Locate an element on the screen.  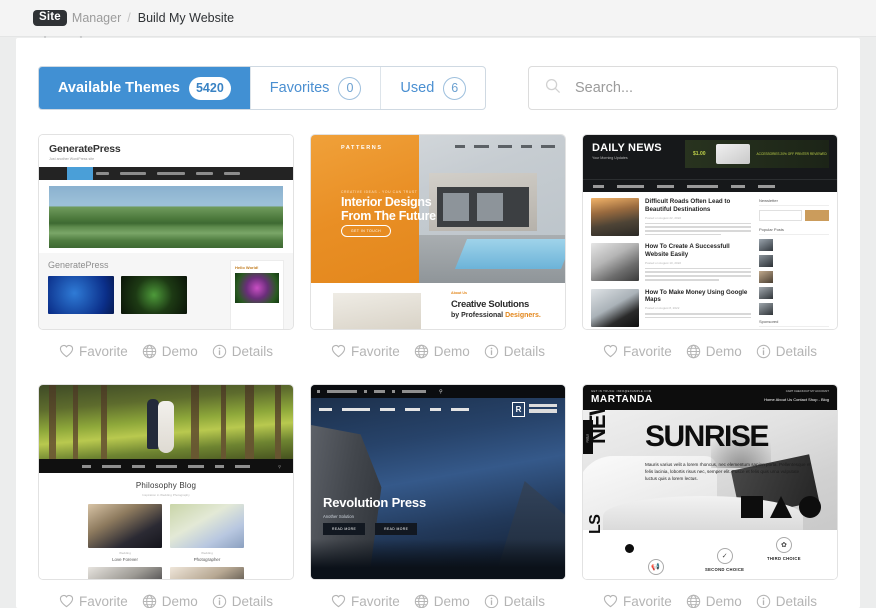
wd-caption-2: Wedding Photographer is located at coordinates (207, 556).